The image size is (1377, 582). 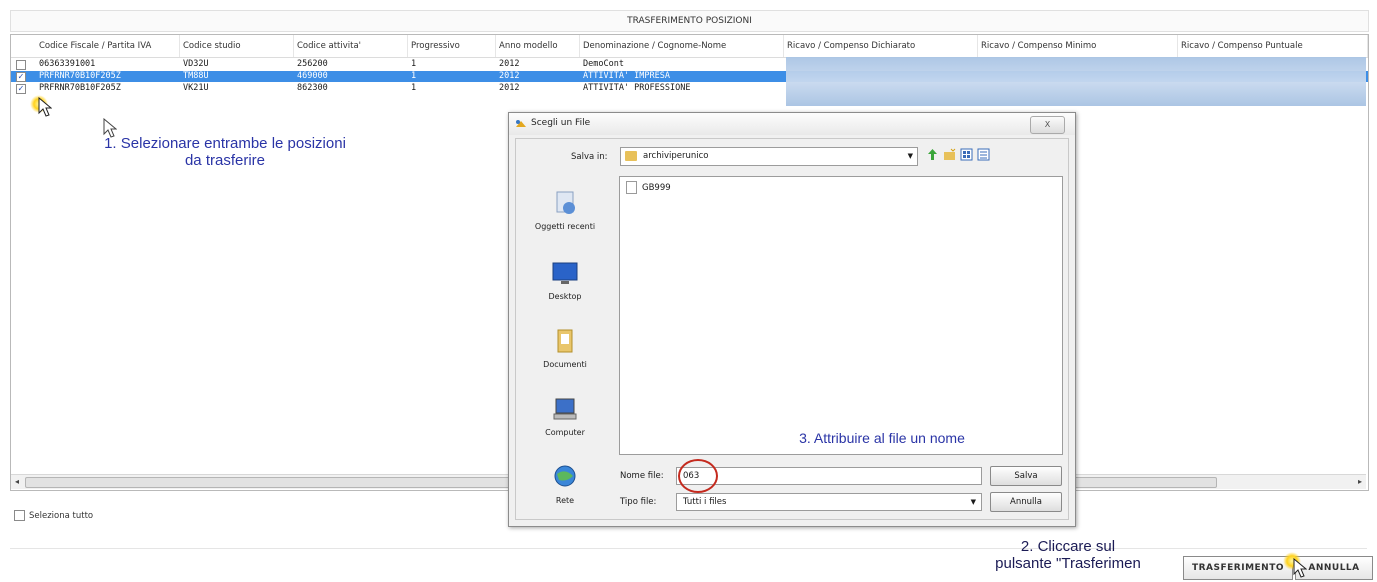 What do you see at coordinates (1068, 563) in the screenshot?
I see `step2-line2: pulsante "Trasferimen` at bounding box center [1068, 563].